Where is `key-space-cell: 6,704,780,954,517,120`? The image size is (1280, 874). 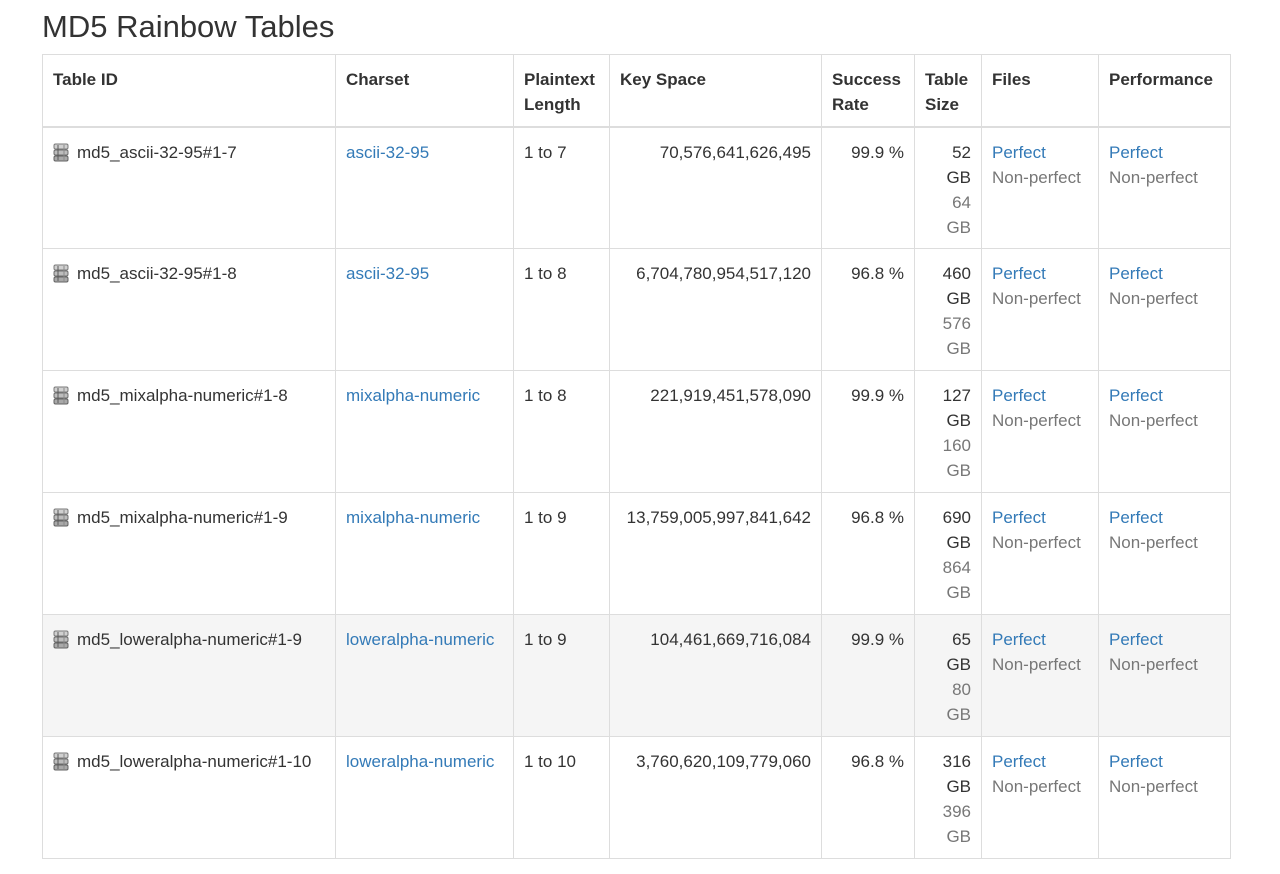
key-space-cell: 6,704,780,954,517,120 is located at coordinates (715, 309).